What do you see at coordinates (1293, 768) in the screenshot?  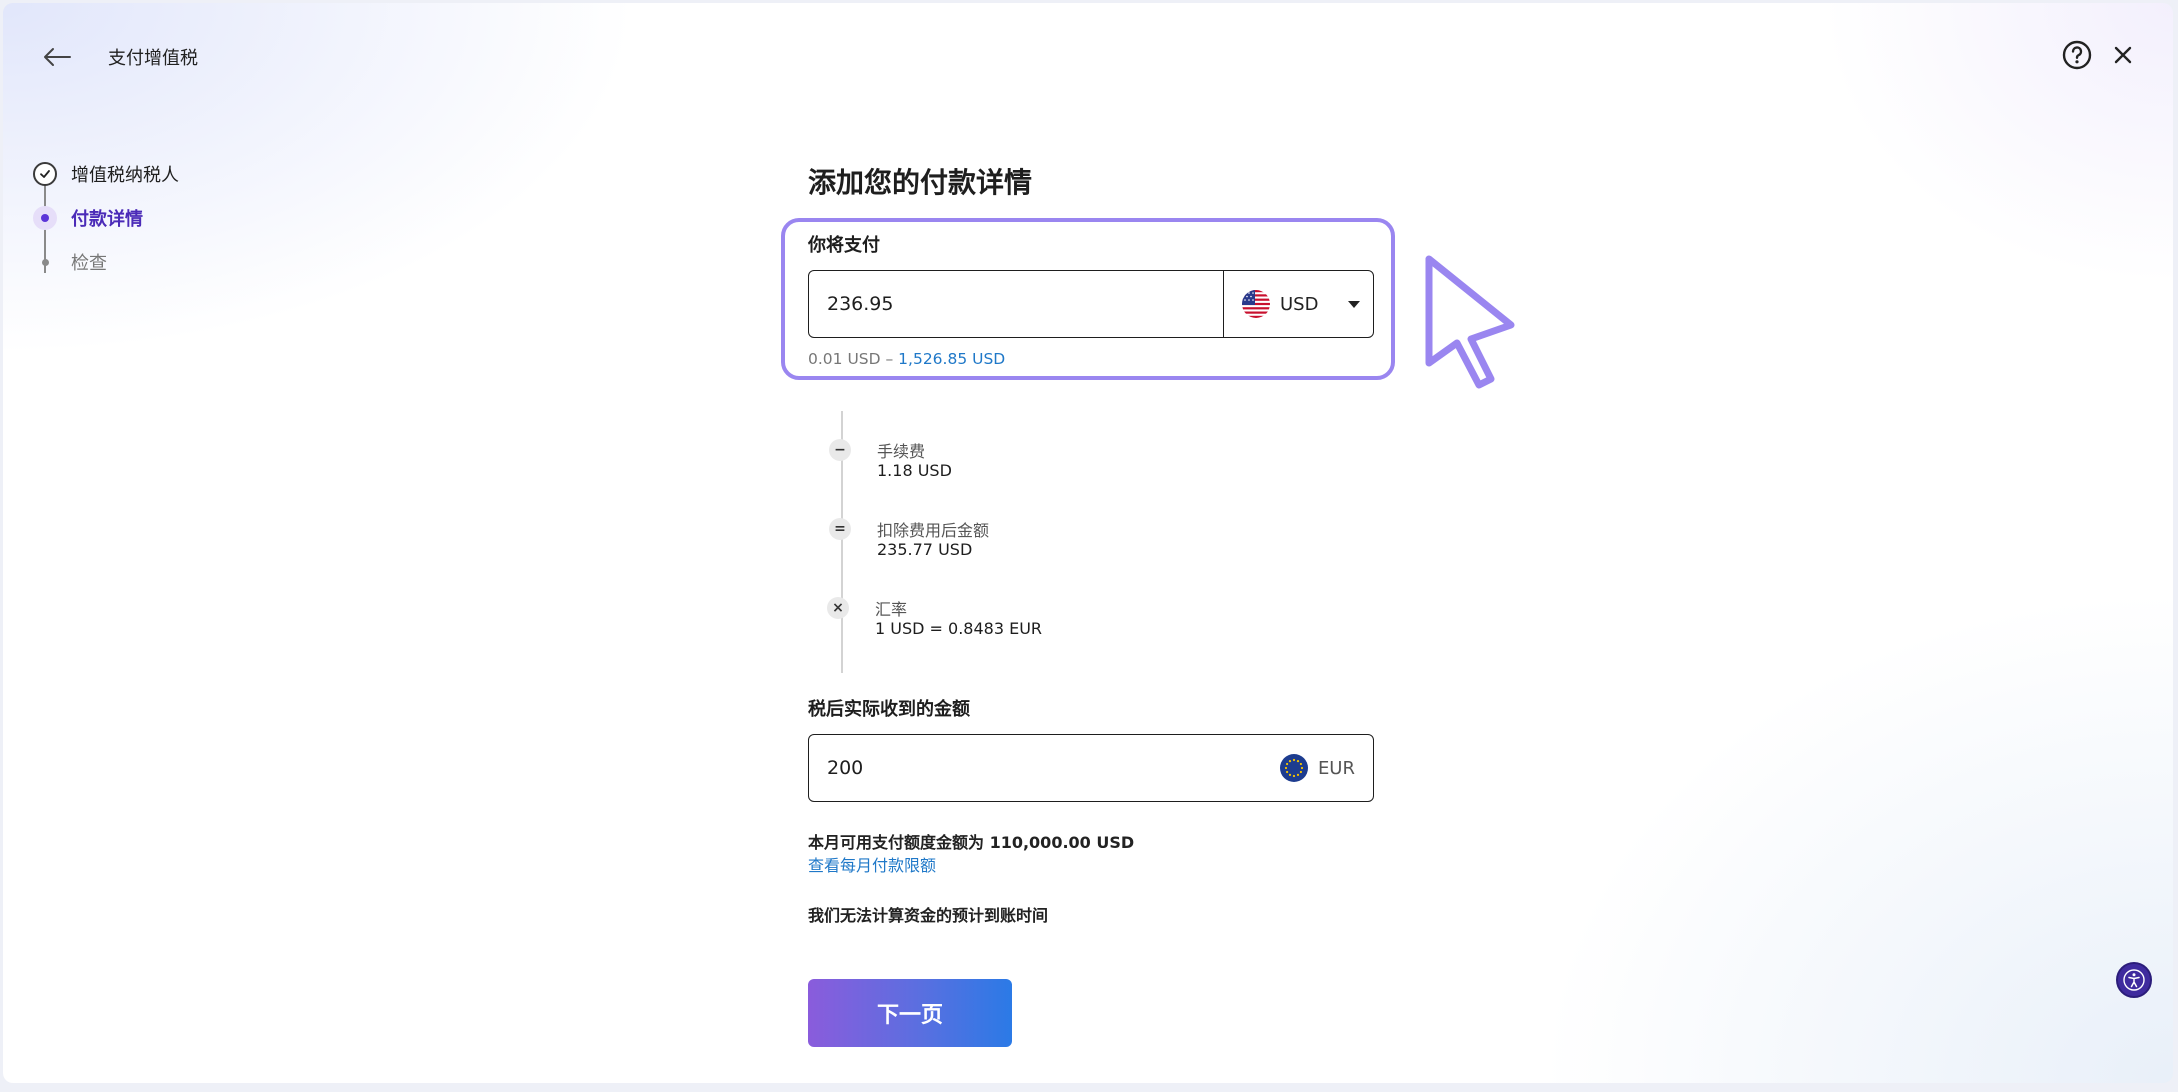 I see `eu-flag-icon` at bounding box center [1293, 768].